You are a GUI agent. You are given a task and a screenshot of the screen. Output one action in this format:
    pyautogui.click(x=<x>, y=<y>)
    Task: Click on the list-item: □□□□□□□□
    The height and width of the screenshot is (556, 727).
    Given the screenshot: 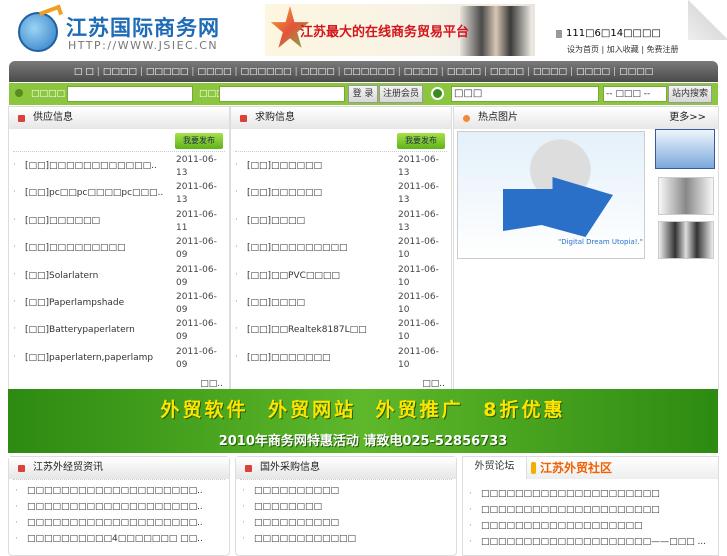 What is the action you would take?
    pyautogui.click(x=346, y=507)
    